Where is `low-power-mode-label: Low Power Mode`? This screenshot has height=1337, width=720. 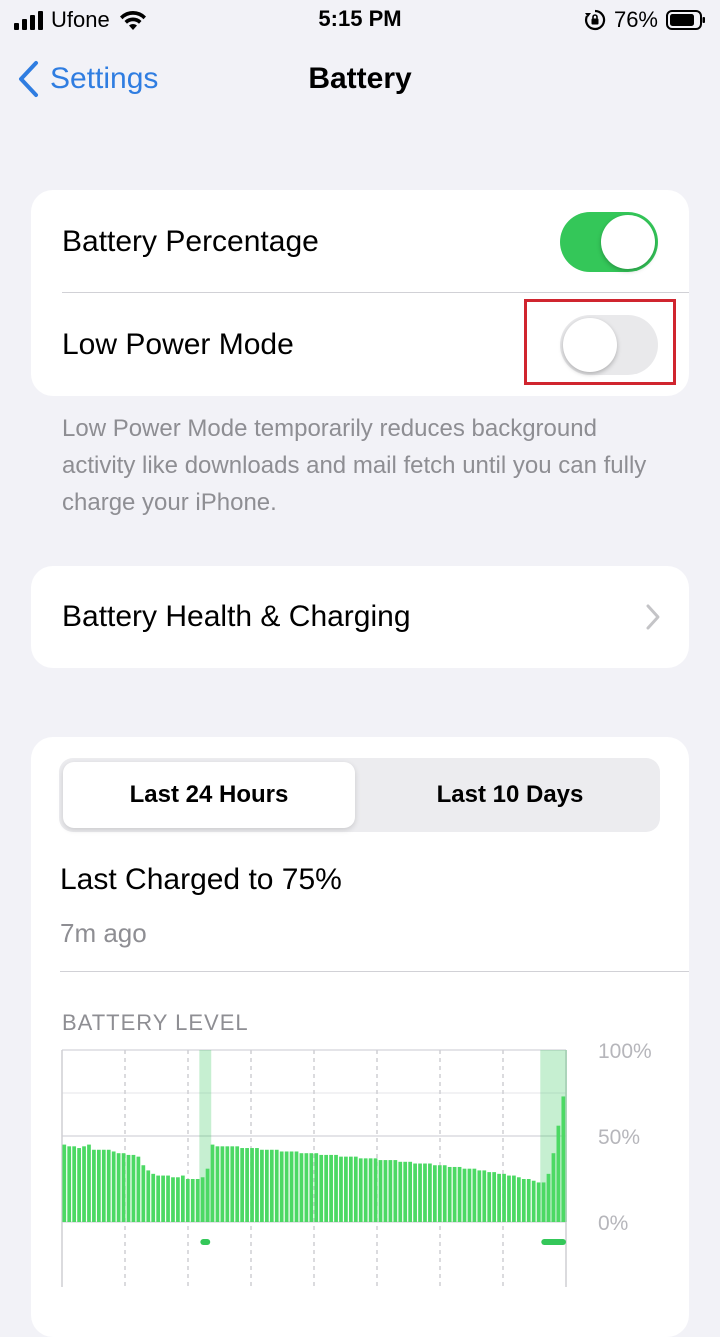
low-power-mode-label: Low Power Mode is located at coordinates (178, 344).